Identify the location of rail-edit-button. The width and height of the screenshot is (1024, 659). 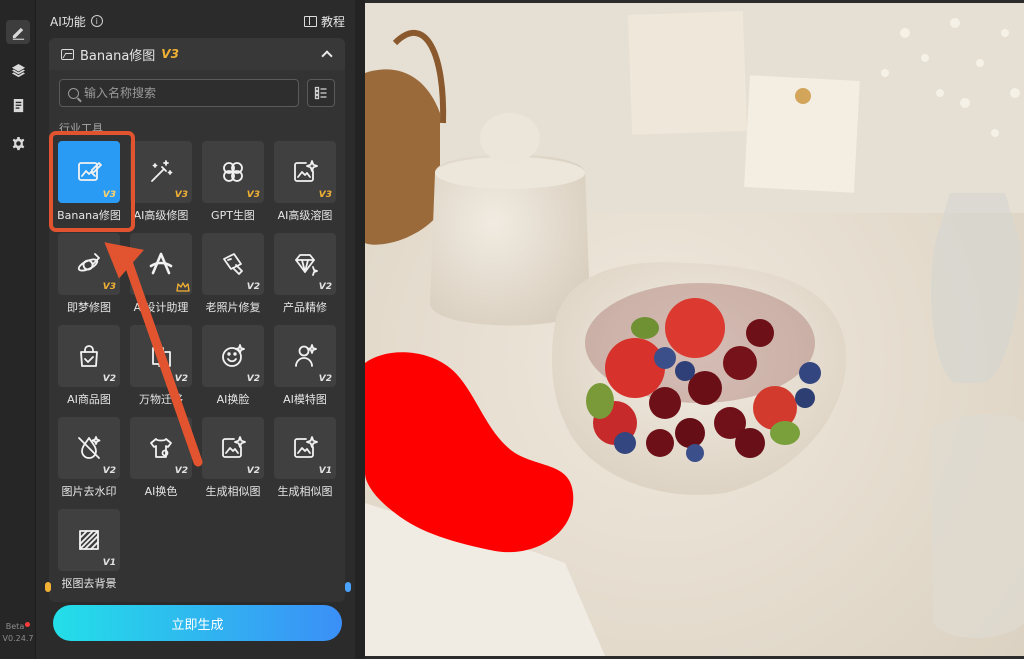
(18, 32).